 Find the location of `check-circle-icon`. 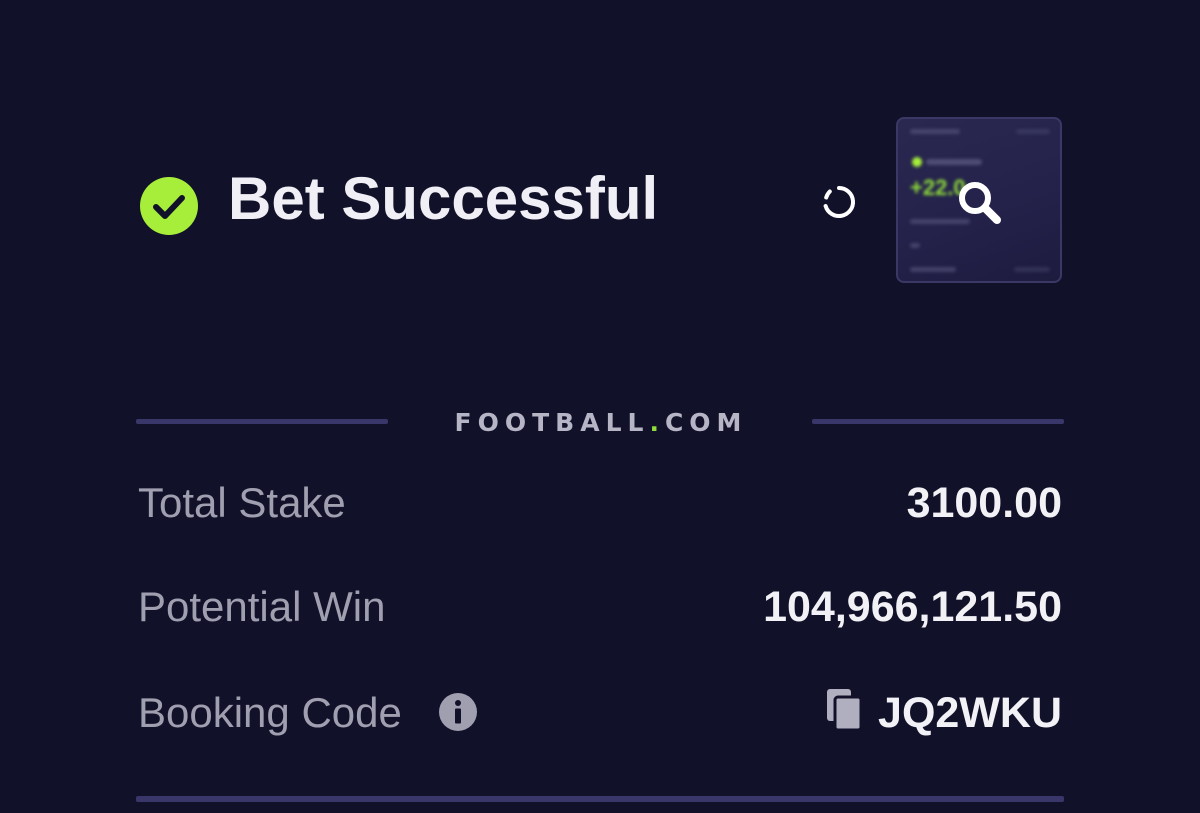

check-circle-icon is located at coordinates (169, 206).